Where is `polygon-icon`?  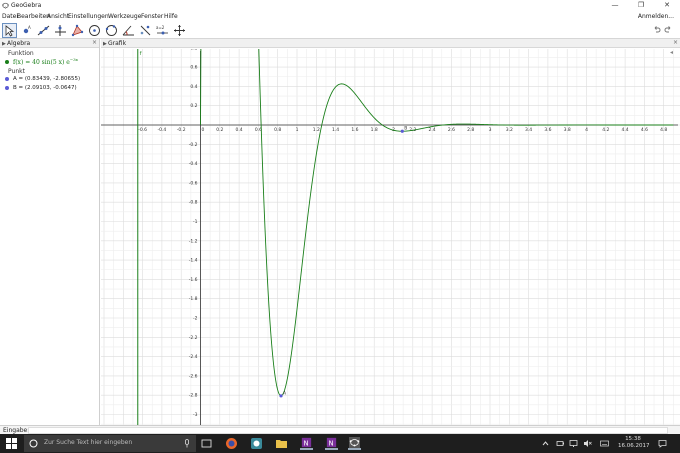 polygon-icon is located at coordinates (77, 30).